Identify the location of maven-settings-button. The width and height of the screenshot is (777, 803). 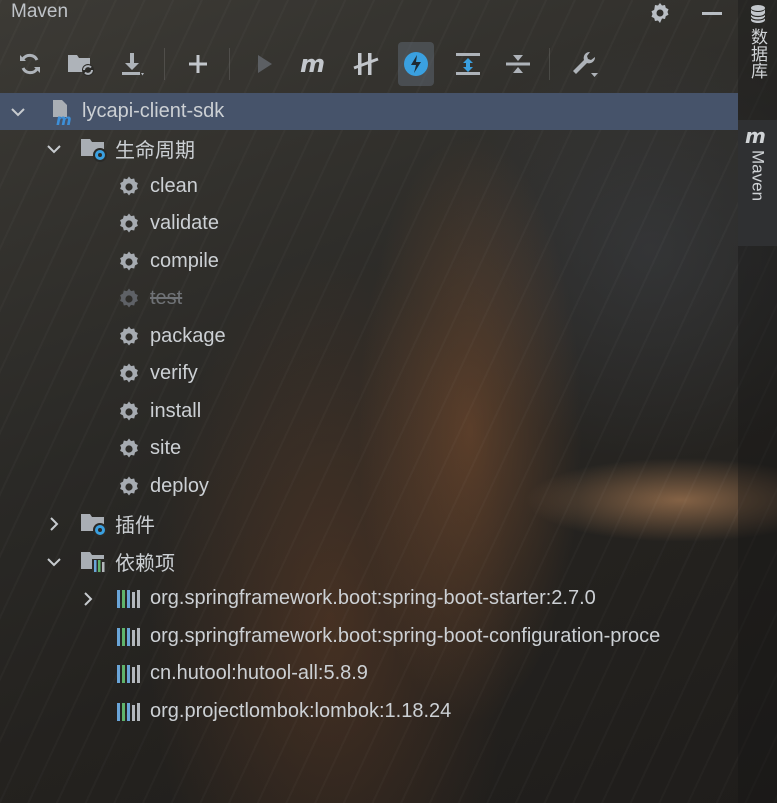
(584, 64).